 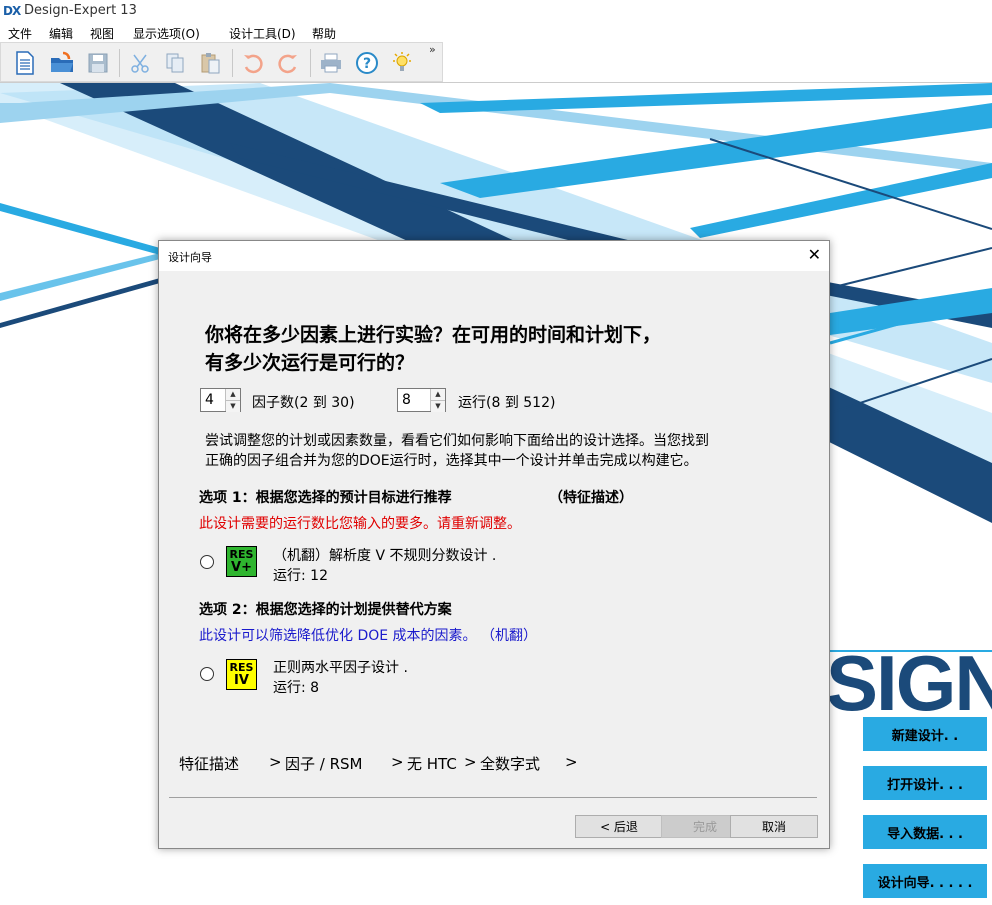 I want to click on close-icon: ✕, so click(x=814, y=254).